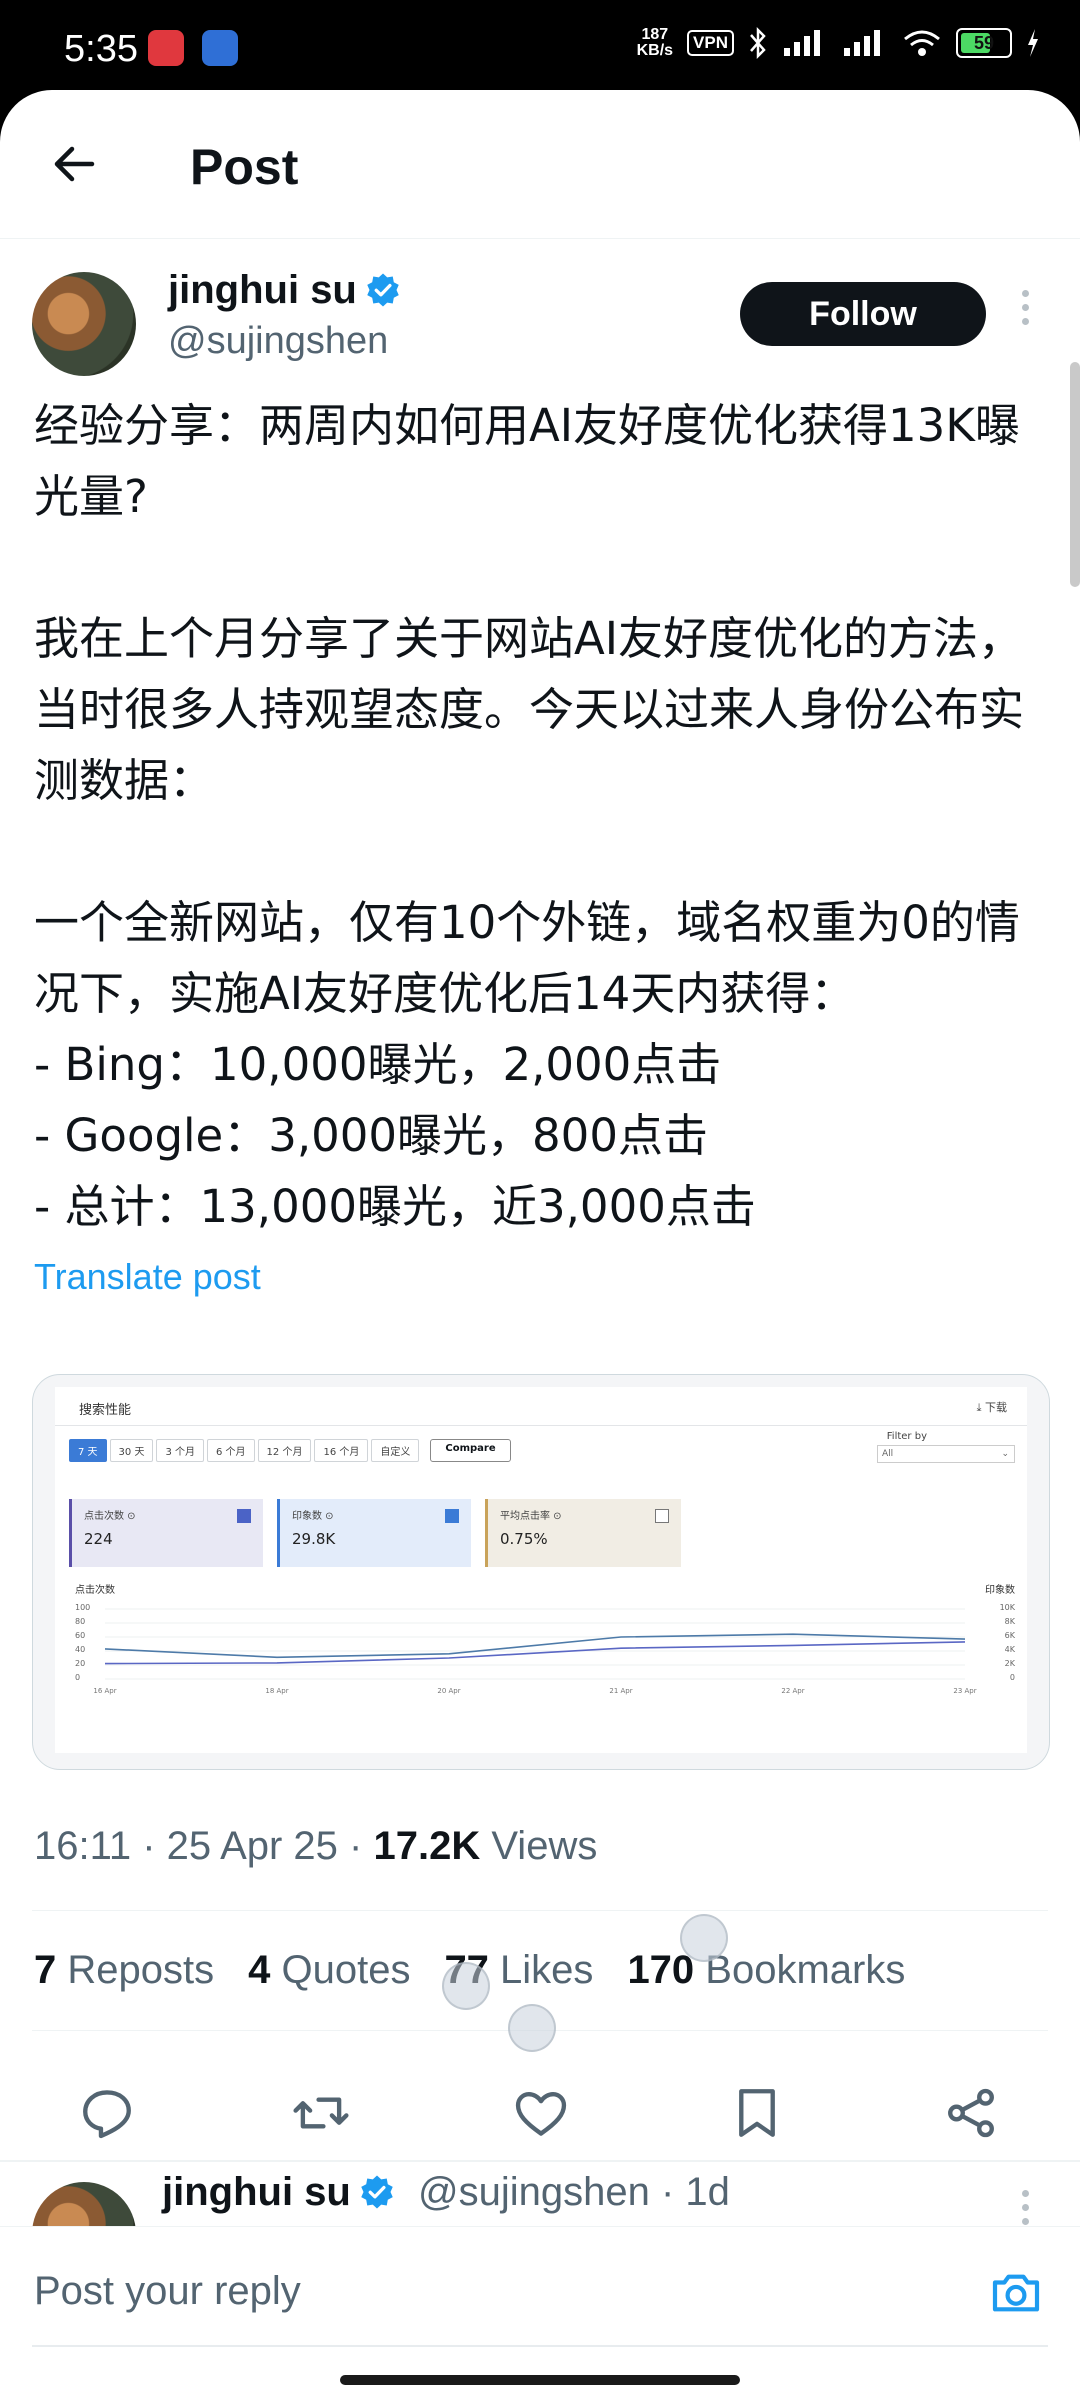 The image size is (1080, 2400). Describe the element at coordinates (107, 2113) in the screenshot. I see `reply-icon` at that location.